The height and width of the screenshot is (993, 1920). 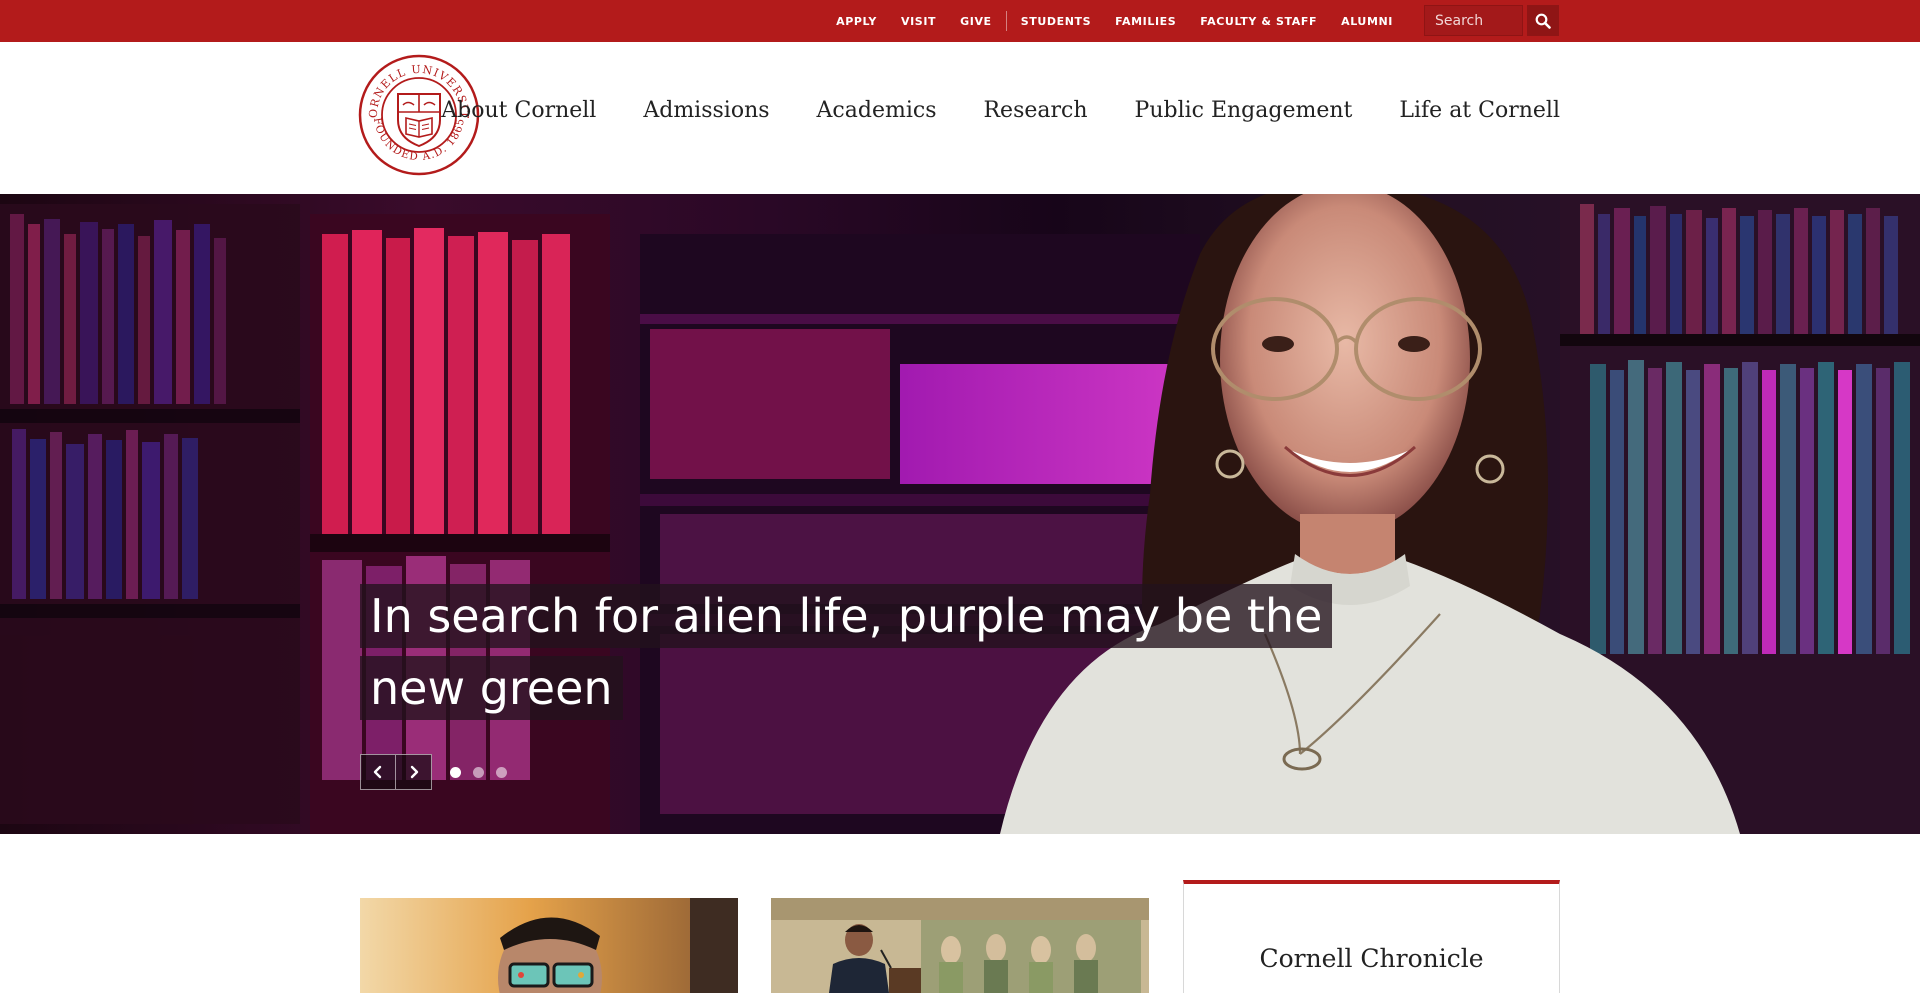 I want to click on search-button, so click(x=1543, y=20).